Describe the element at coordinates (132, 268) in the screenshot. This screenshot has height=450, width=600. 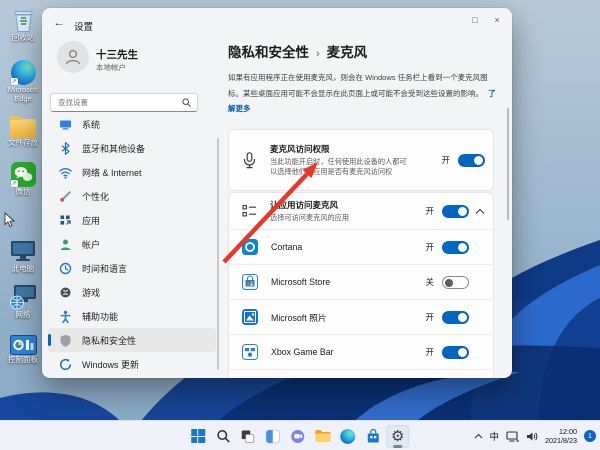
I see `sidebar-item-time-language: 时间和语言` at that location.